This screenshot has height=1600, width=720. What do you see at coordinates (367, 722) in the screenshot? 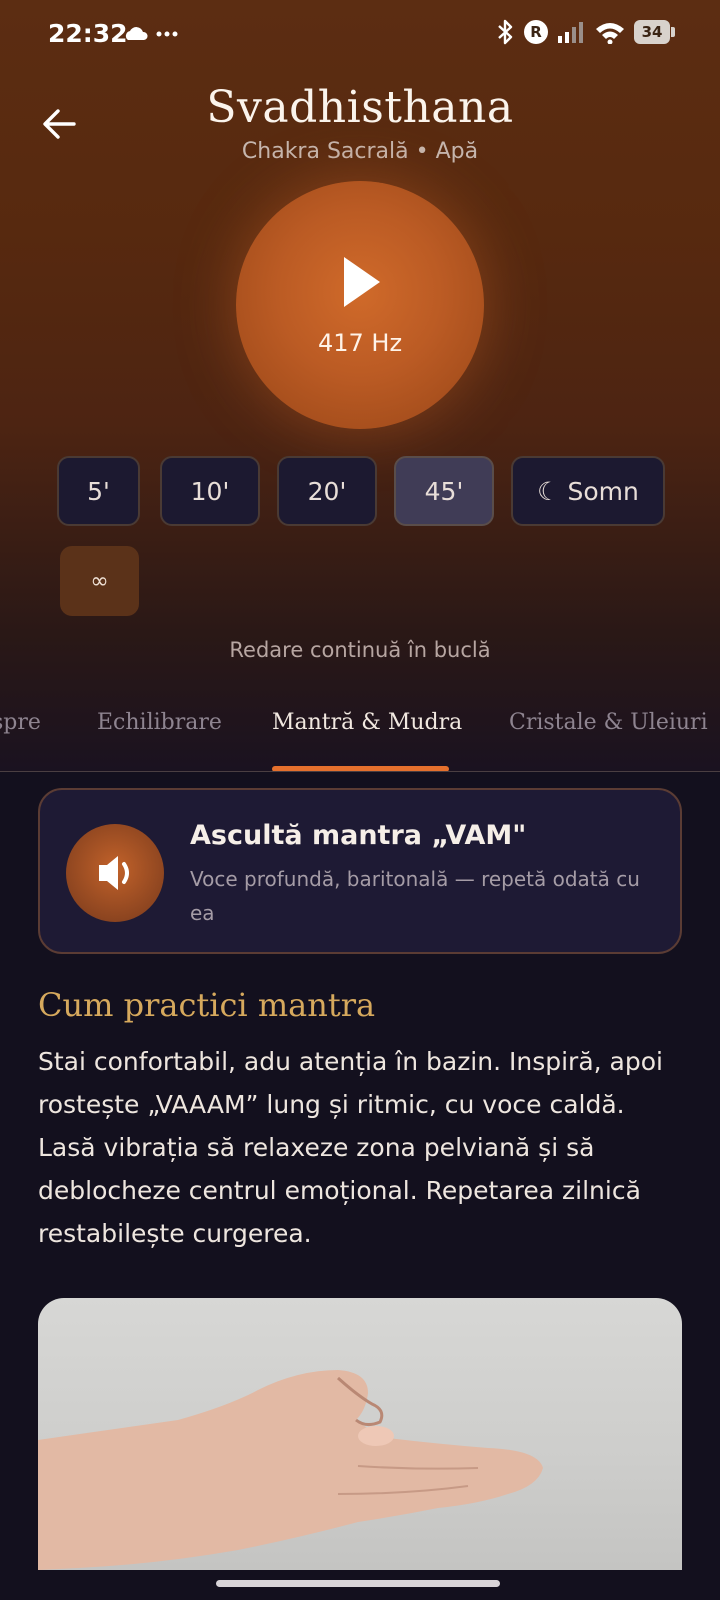
I see `tab-mantra-mudra: Mantră & Mudra` at bounding box center [367, 722].